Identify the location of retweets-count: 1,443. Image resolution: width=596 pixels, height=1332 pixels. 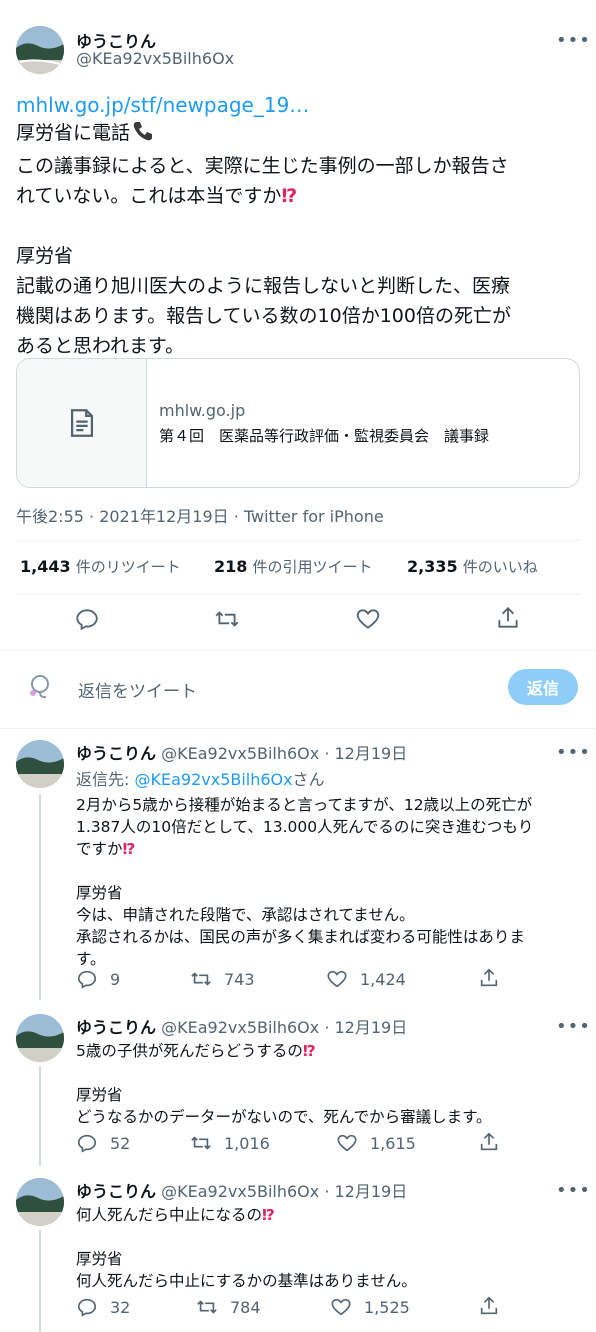
(45, 566).